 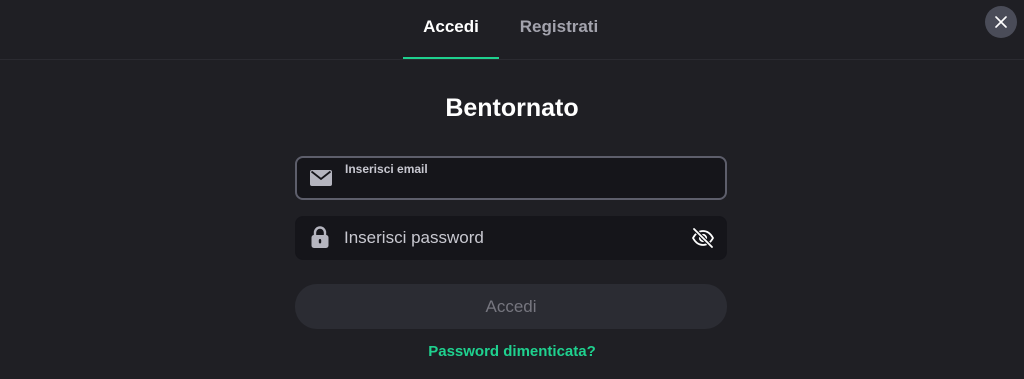 I want to click on password-input, so click(x=509, y=238).